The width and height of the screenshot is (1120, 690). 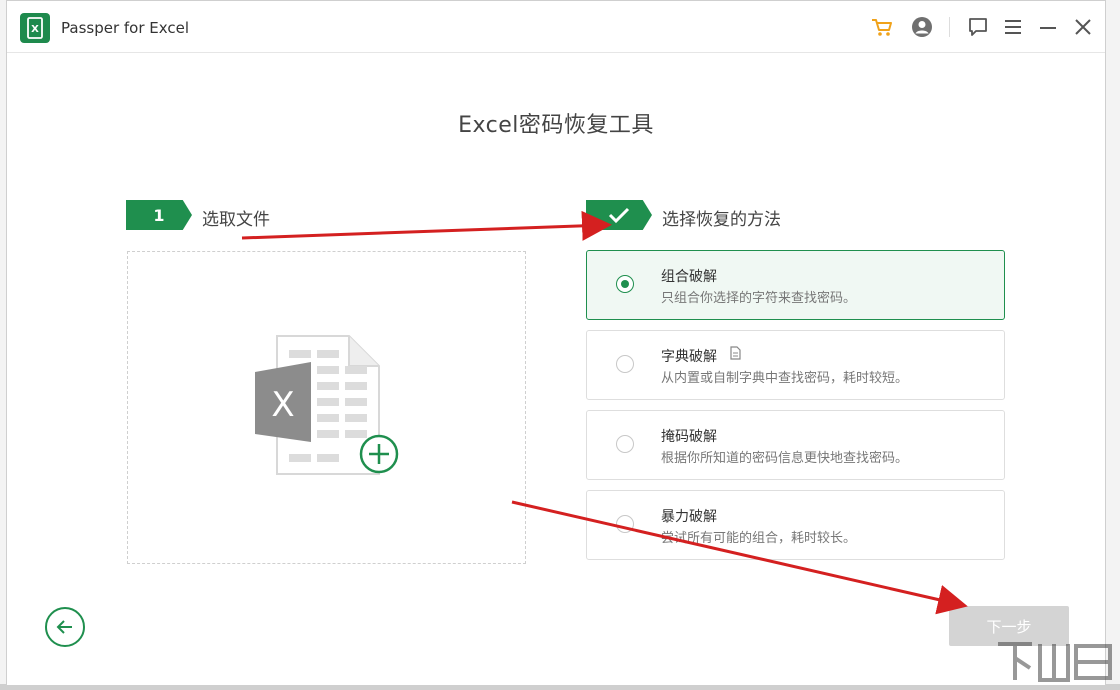 What do you see at coordinates (721, 220) in the screenshot?
I see `step-2-label: 选择恢复的方法` at bounding box center [721, 220].